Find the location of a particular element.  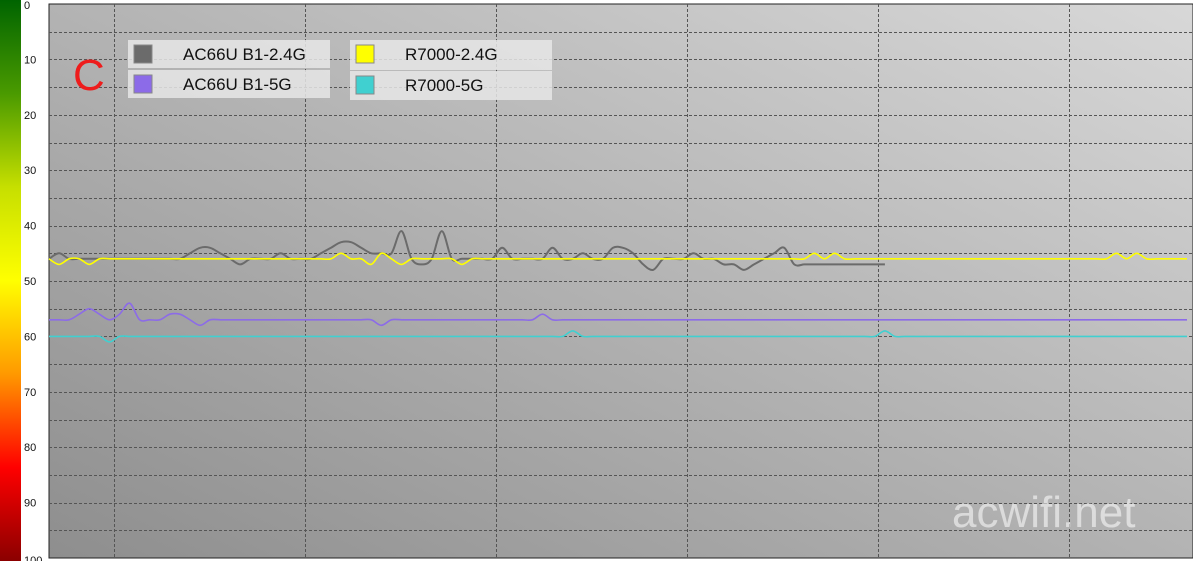

legend-label-ac66u-b1-2-4g: AC66U B1-2.4G is located at coordinates (244, 54).